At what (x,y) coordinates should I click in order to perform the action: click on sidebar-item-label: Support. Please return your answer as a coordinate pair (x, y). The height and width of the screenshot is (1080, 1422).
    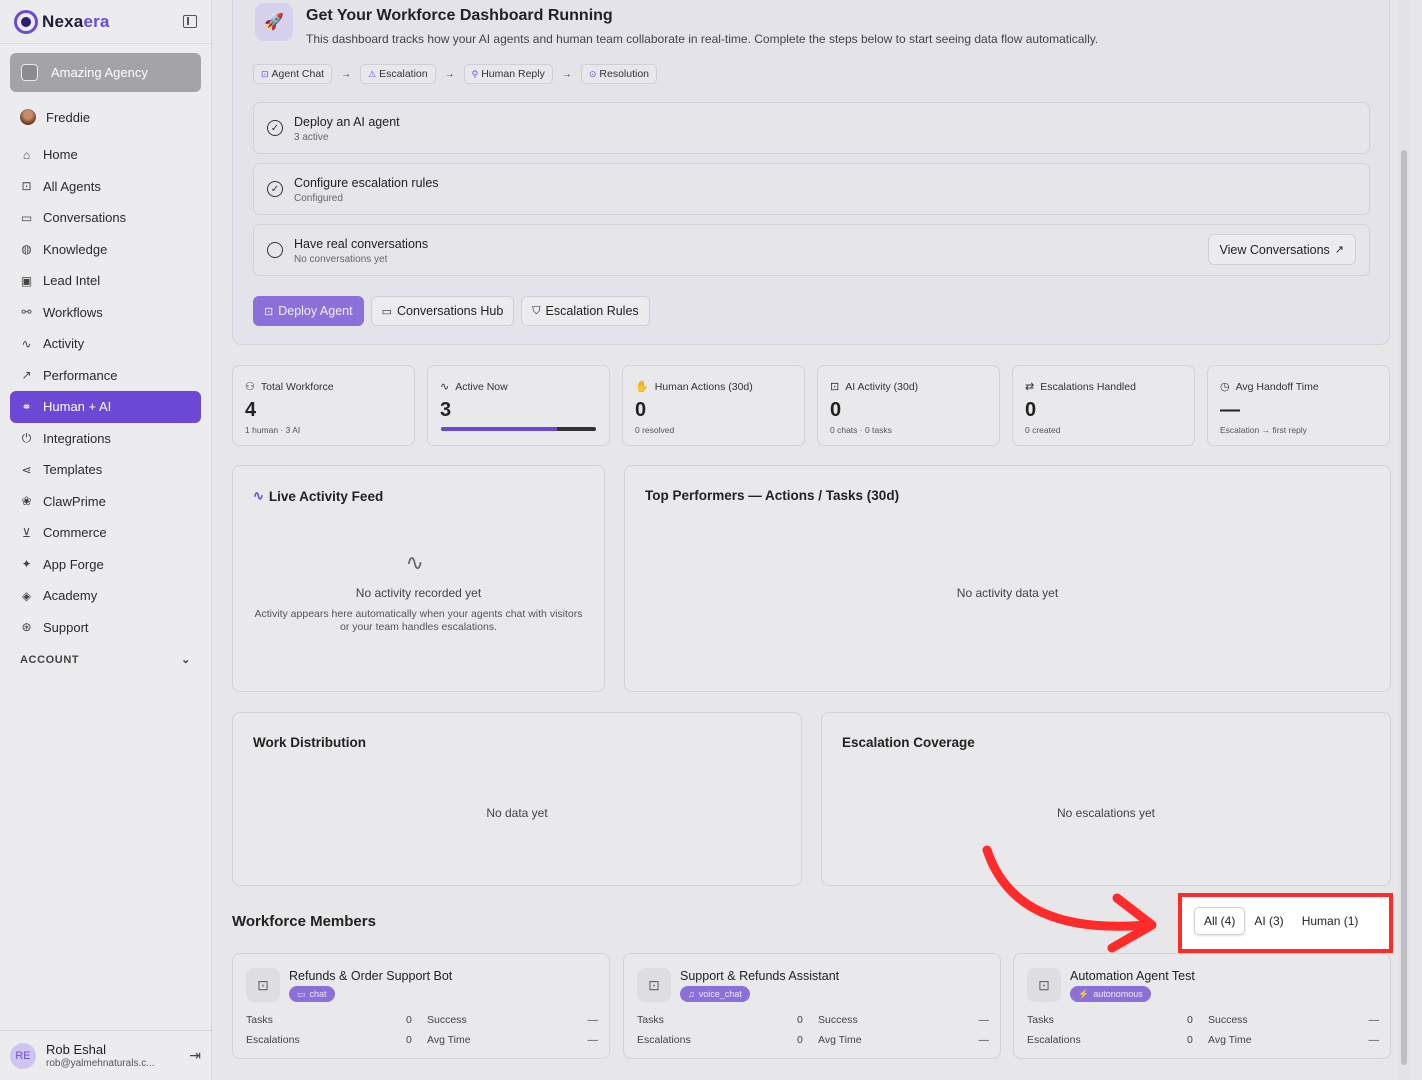
    Looking at the image, I should click on (66, 627).